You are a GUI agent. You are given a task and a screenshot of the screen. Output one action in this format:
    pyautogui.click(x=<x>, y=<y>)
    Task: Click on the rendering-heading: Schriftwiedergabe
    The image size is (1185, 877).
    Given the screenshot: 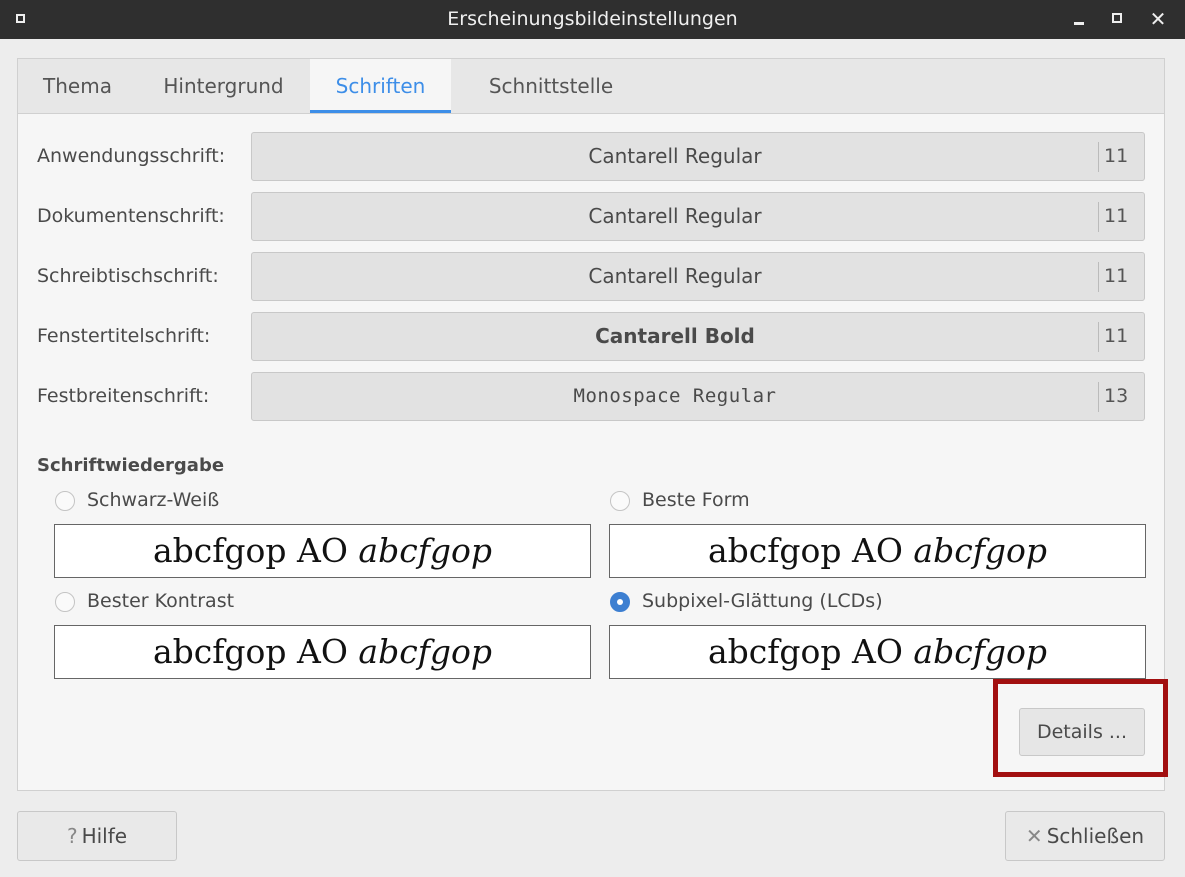 What is the action you would take?
    pyautogui.click(x=131, y=465)
    